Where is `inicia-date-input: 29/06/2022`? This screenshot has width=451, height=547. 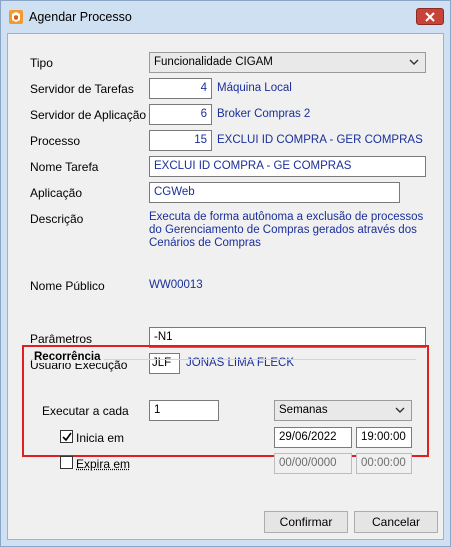 inicia-date-input: 29/06/2022 is located at coordinates (313, 437).